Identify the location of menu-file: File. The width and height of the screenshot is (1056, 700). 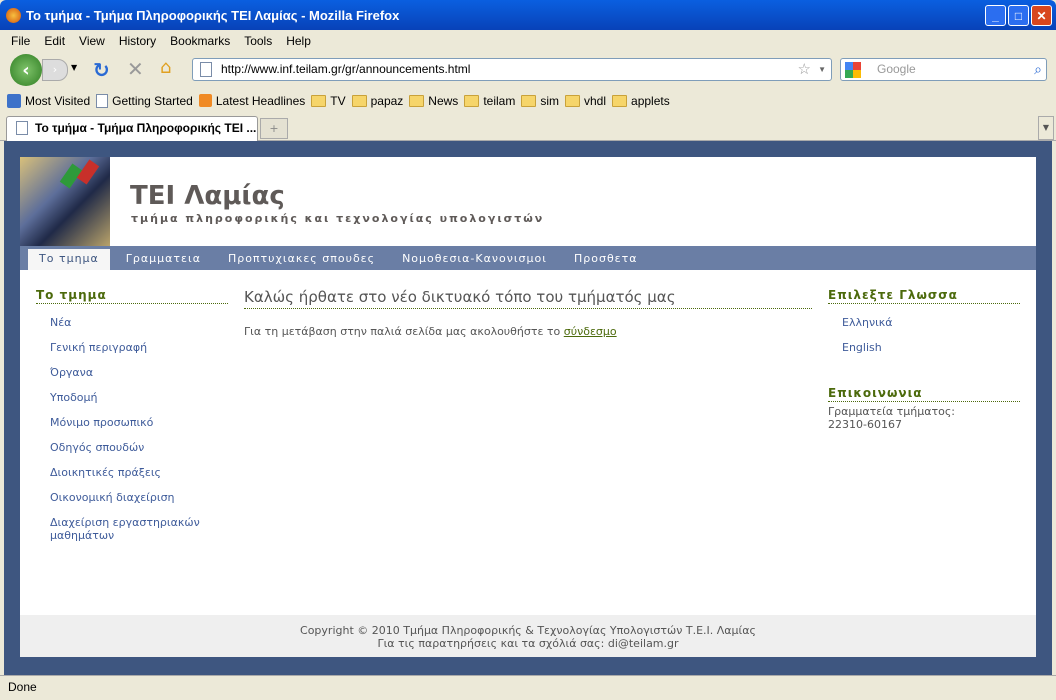
(20, 41).